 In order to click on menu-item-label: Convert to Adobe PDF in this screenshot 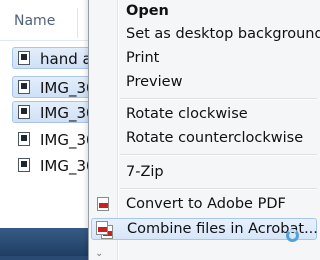, I will do `click(206, 204)`.